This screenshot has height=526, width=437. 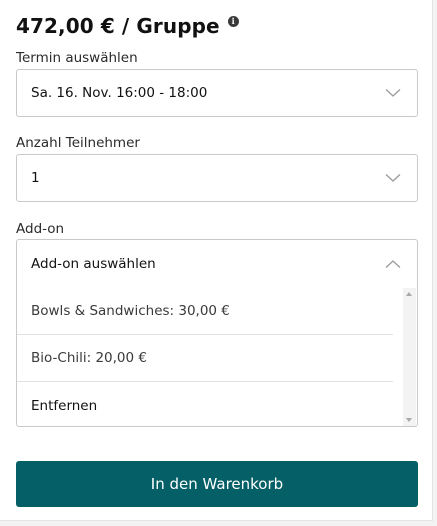 I want to click on add-to-cart-button: In den Warenkorb, so click(x=217, y=484).